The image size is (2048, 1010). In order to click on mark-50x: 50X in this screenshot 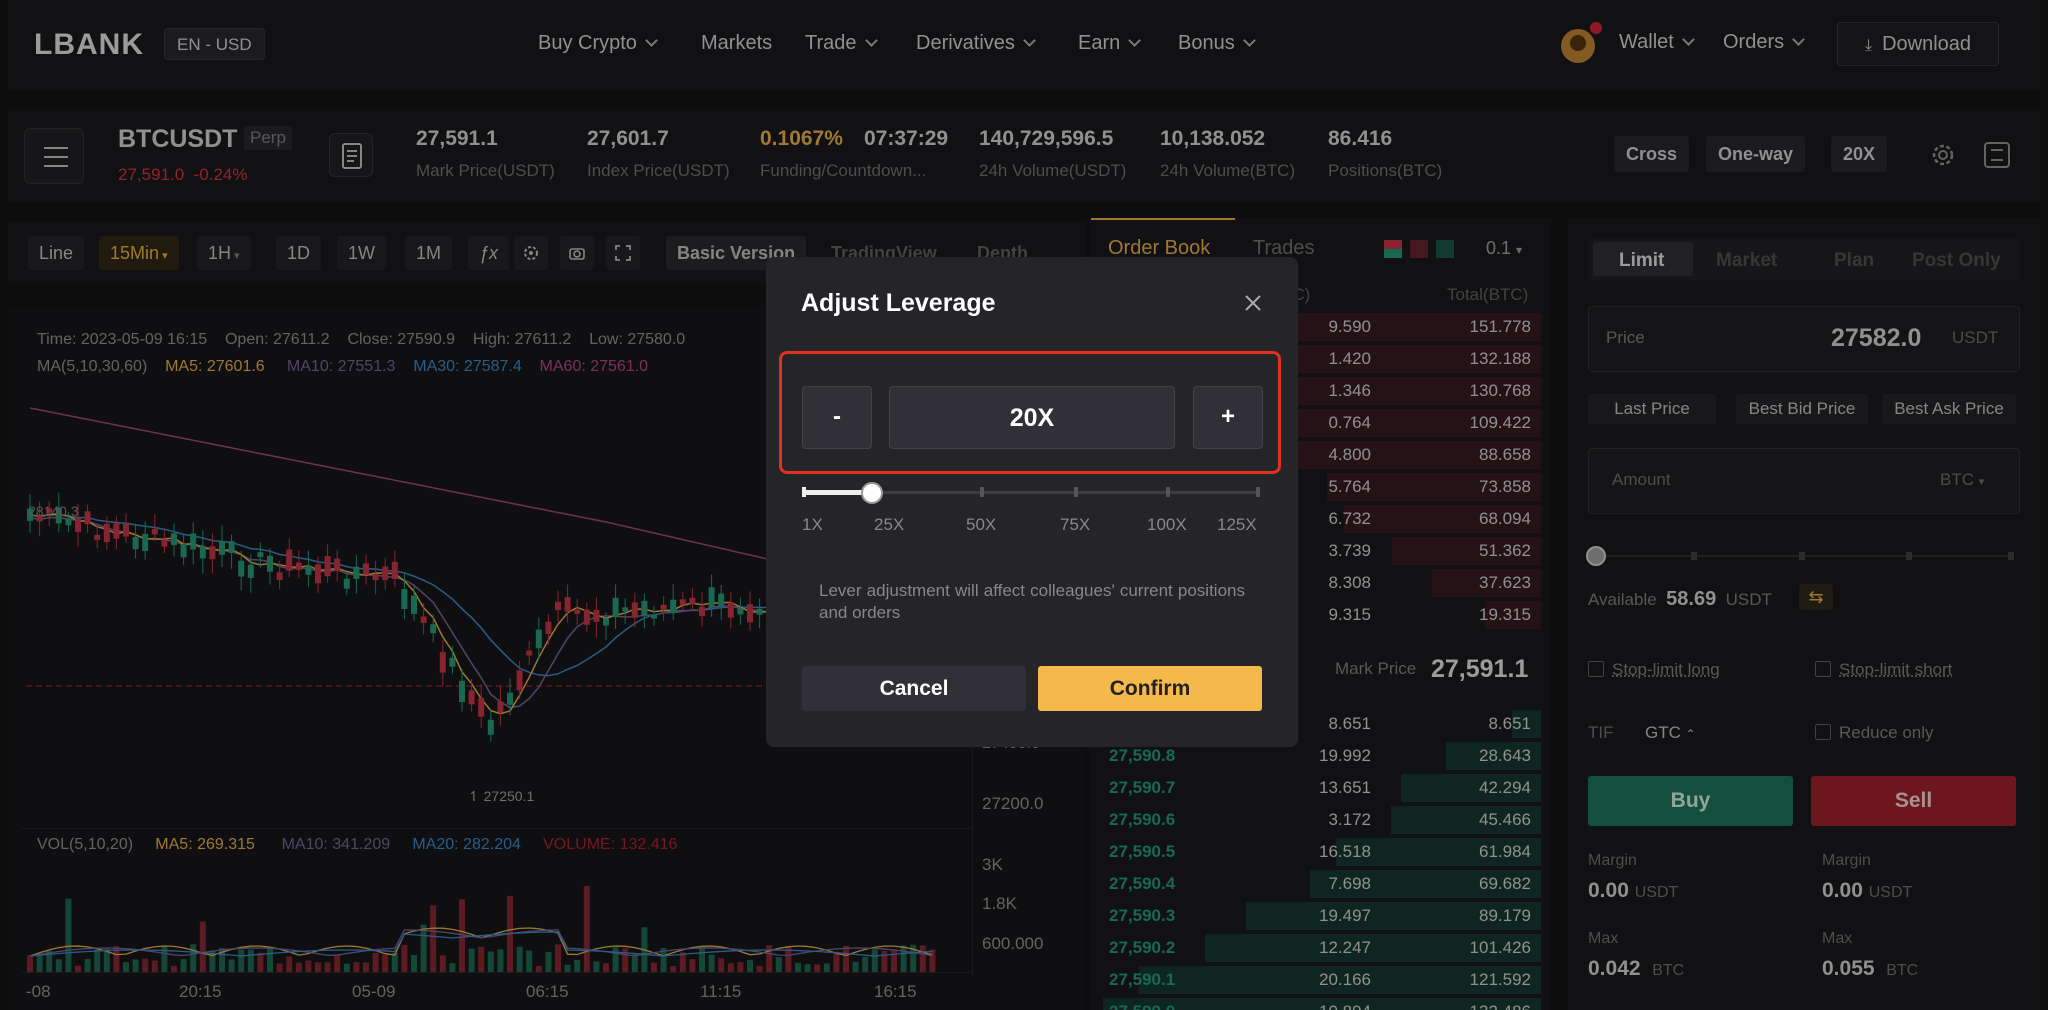, I will do `click(981, 525)`.